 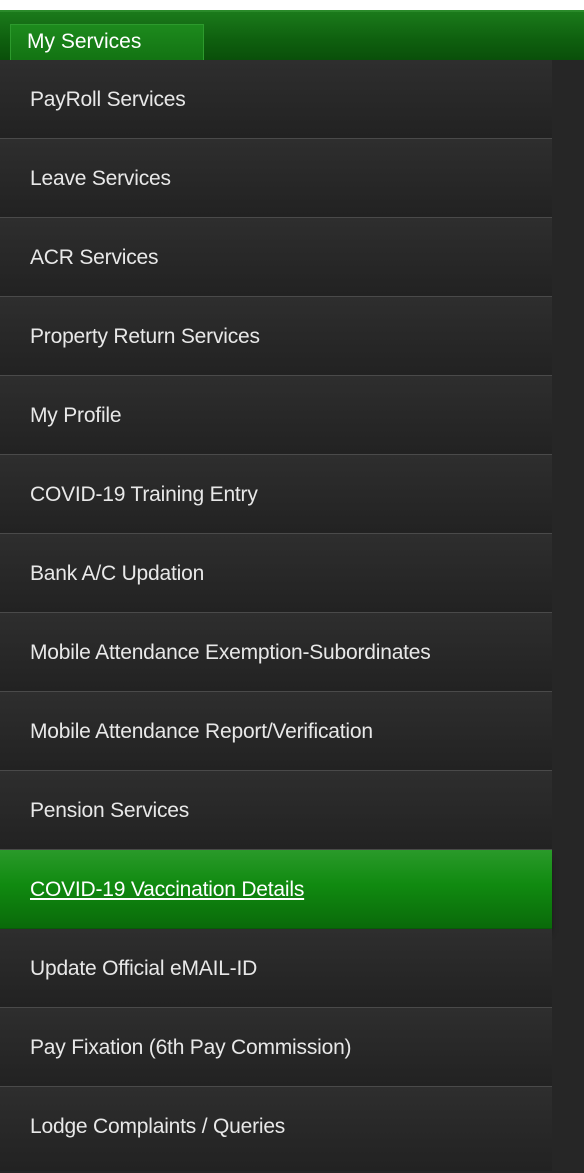 I want to click on menu-item-mobile-attendance-report: Mobile Attendance Report/Verification, so click(x=276, y=731).